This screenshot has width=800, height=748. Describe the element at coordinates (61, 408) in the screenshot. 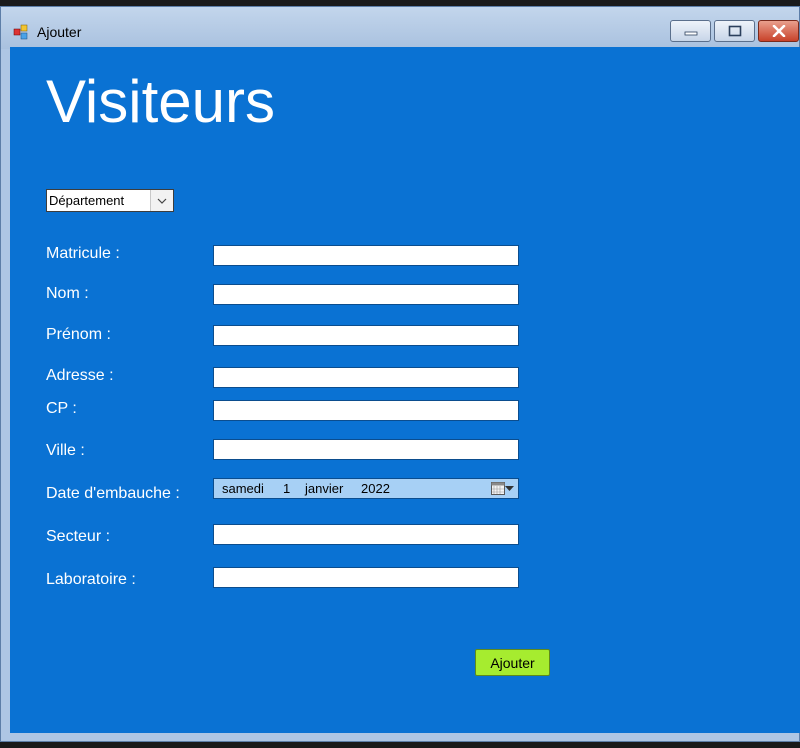

I see `cp-label: CP :` at that location.